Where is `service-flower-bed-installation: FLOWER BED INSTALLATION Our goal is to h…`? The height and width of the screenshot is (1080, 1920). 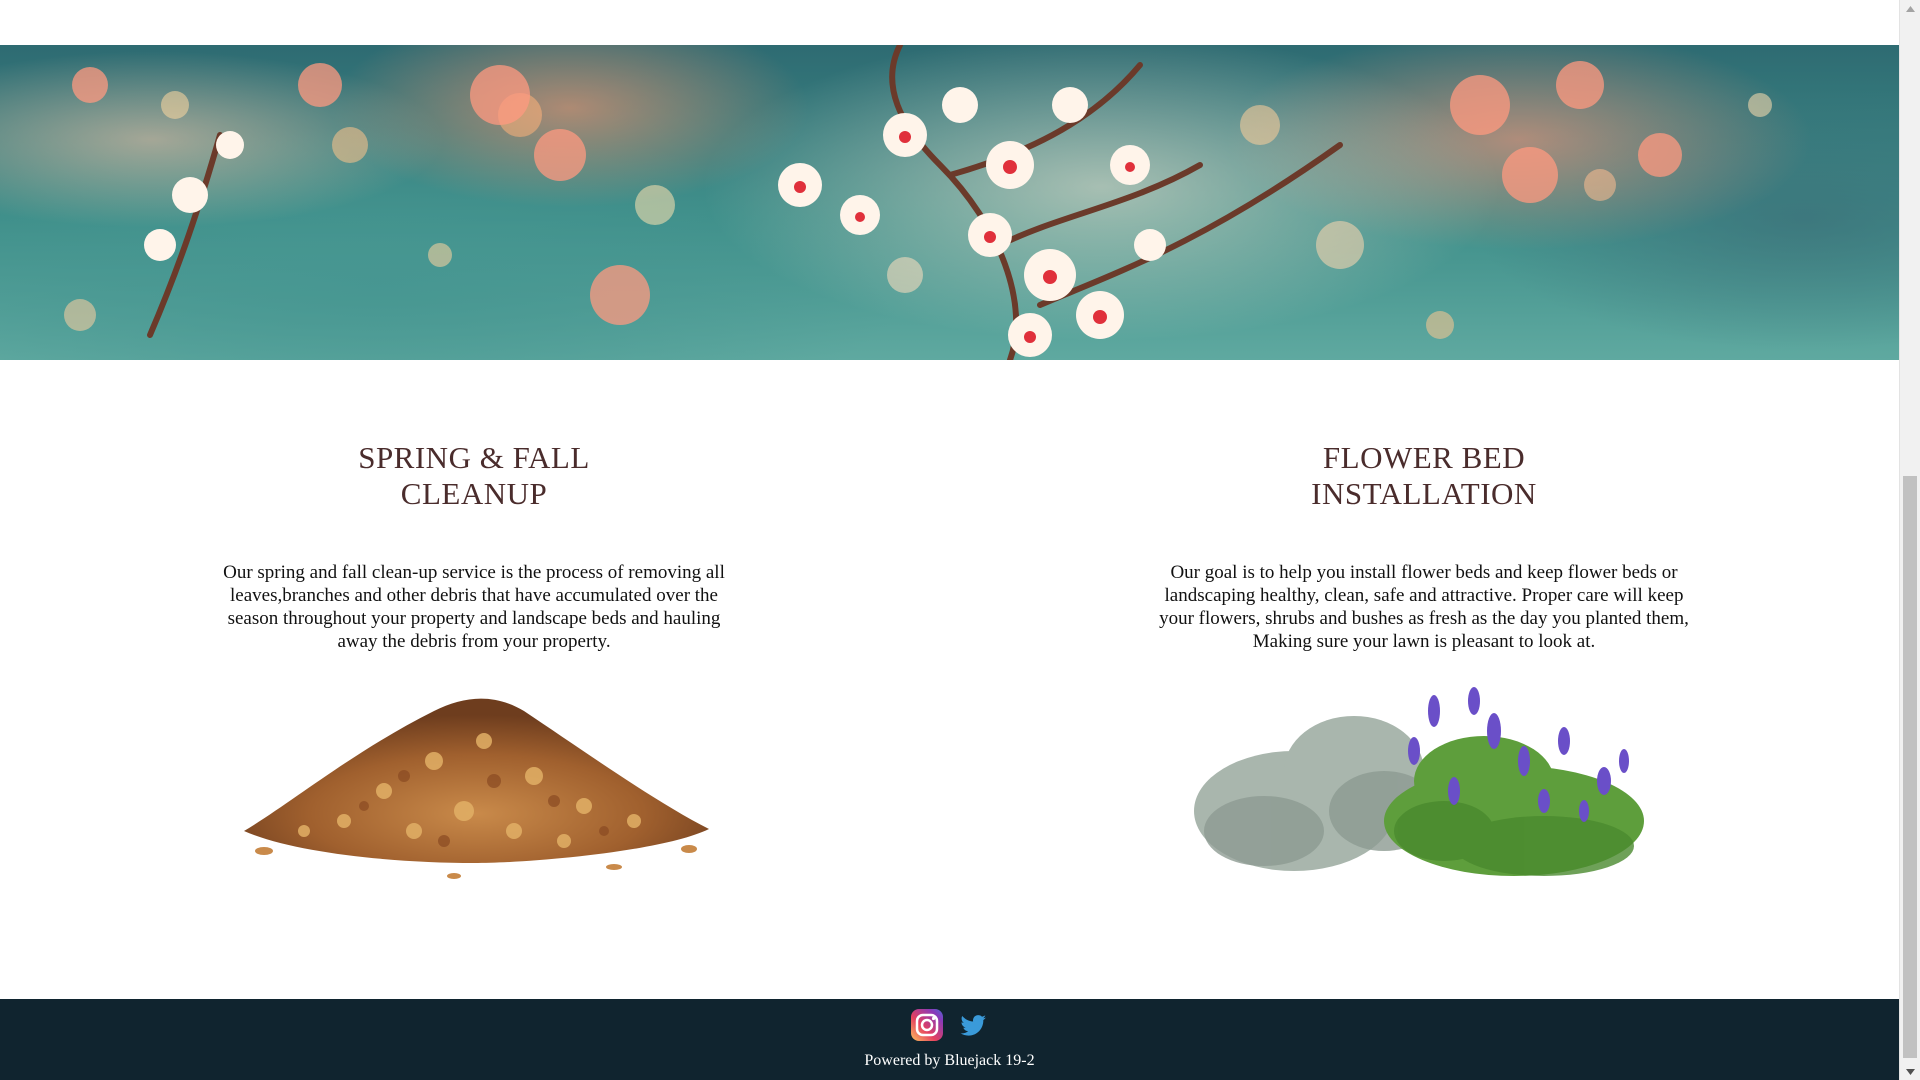 service-flower-bed-installation: FLOWER BED INSTALLATION Our goal is to h… is located at coordinates (1424, 665).